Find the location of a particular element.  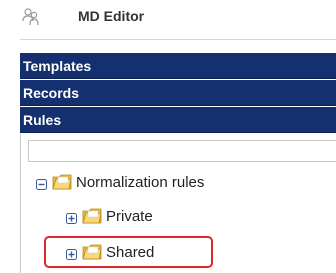

rules-filter-input is located at coordinates (182, 151).